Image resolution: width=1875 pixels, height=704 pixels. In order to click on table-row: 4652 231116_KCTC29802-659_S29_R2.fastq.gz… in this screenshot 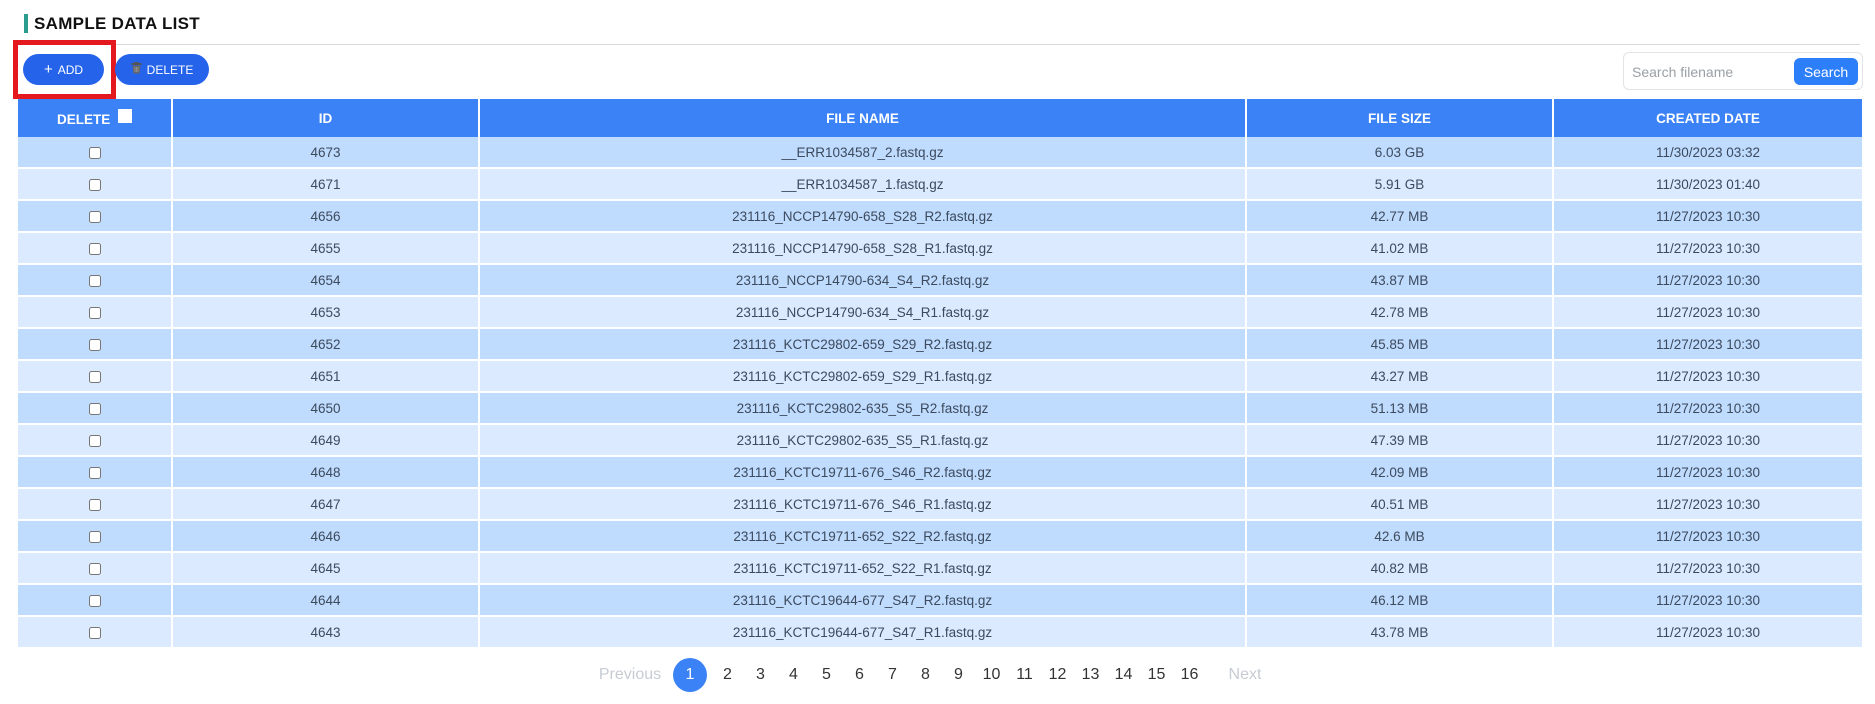, I will do `click(940, 344)`.